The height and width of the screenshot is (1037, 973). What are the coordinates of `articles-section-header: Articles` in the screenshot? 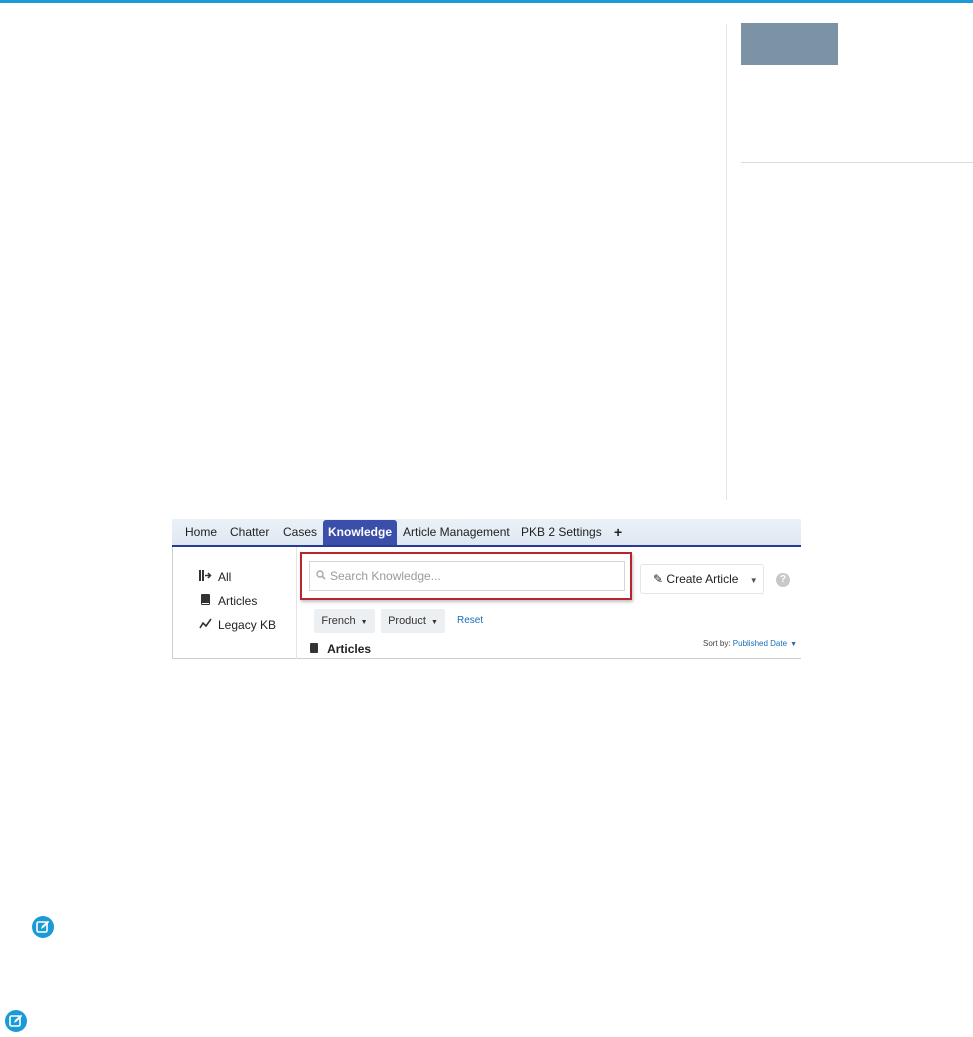 It's located at (340, 649).